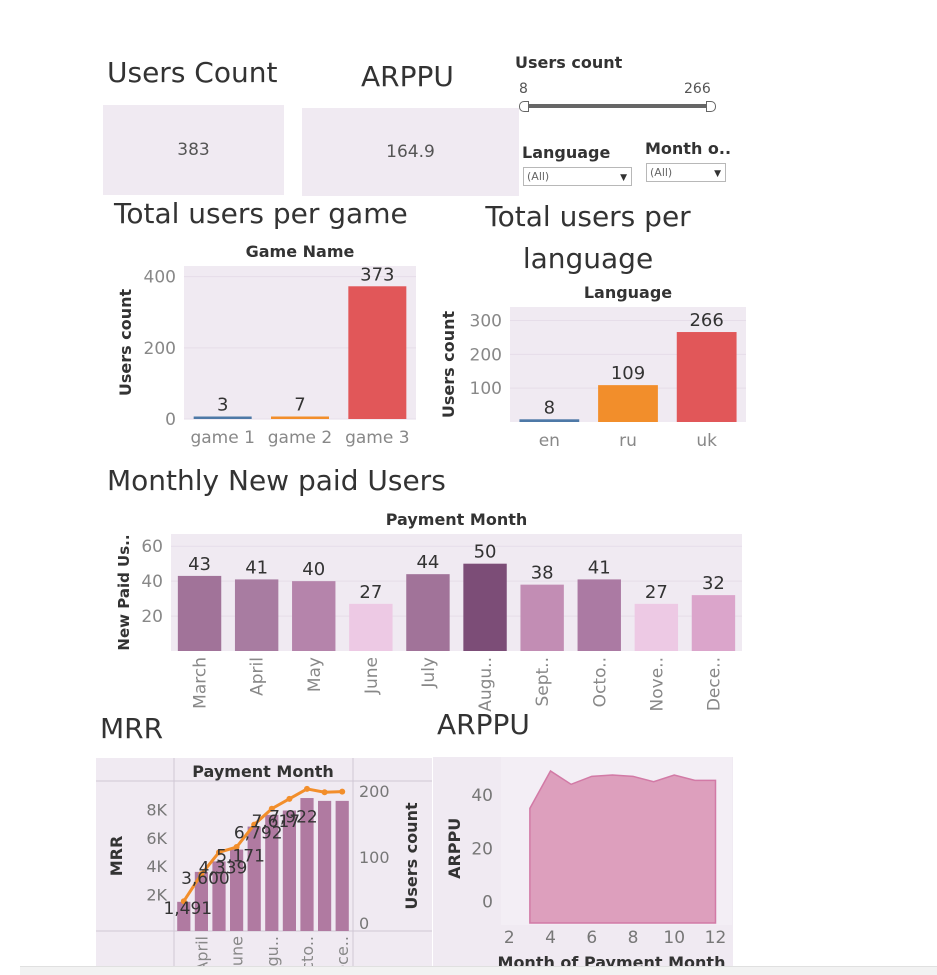  I want to click on data-label: 109, so click(628, 373).